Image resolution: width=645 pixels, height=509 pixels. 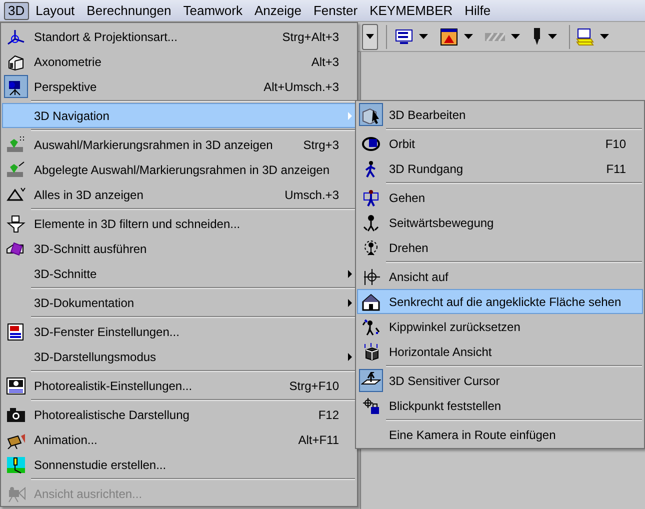 I want to click on menu-item: Drehen, so click(x=500, y=247).